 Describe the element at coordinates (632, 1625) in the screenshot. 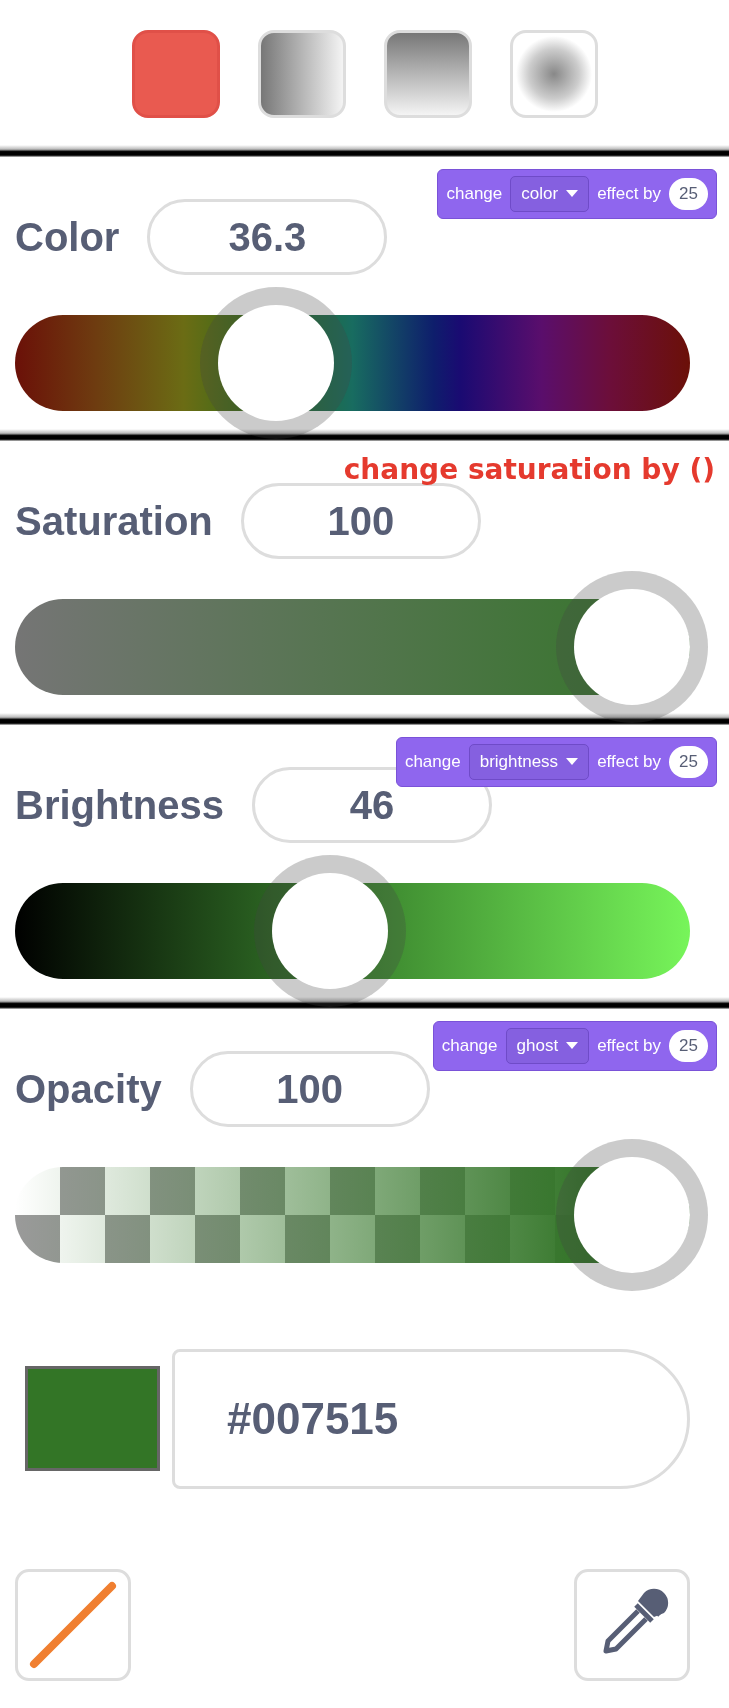

I see `eyedropper-button` at that location.